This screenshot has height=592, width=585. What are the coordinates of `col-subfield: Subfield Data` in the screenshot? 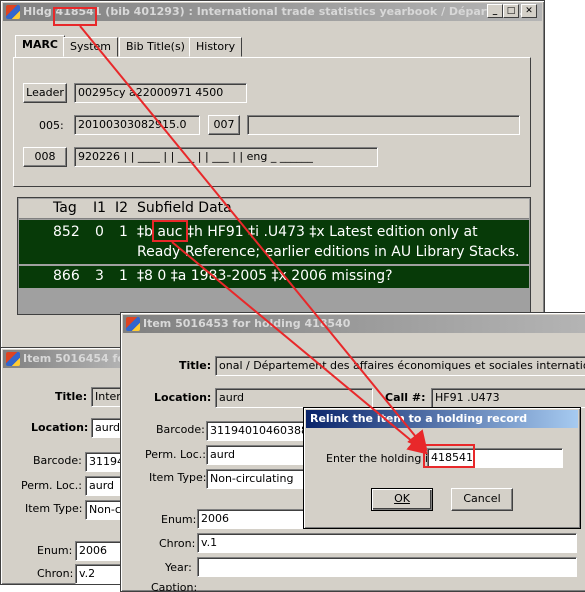 It's located at (184, 208).